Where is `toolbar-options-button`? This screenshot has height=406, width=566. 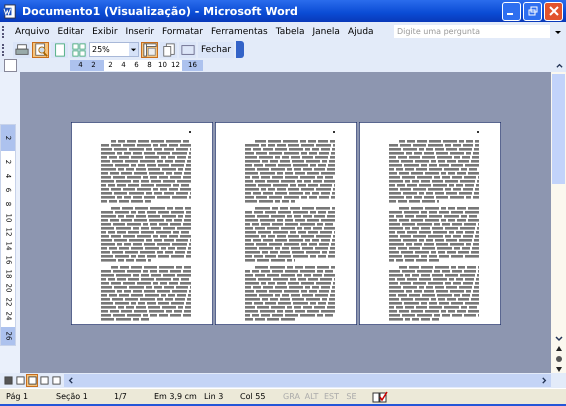
toolbar-options-button is located at coordinates (240, 49).